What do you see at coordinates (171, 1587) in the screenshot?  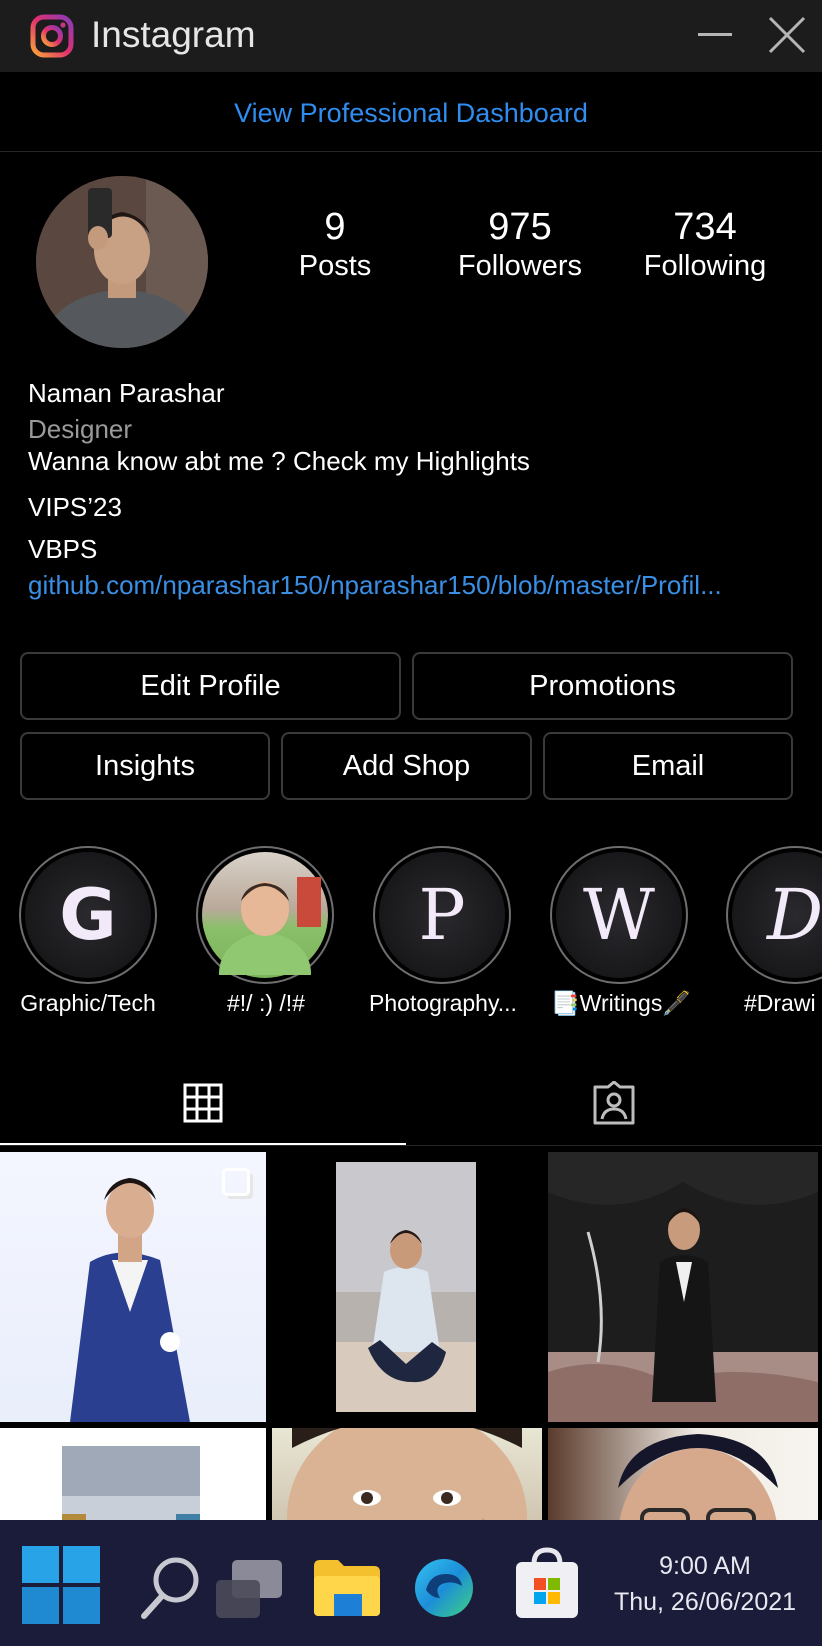 I see `search-icon` at bounding box center [171, 1587].